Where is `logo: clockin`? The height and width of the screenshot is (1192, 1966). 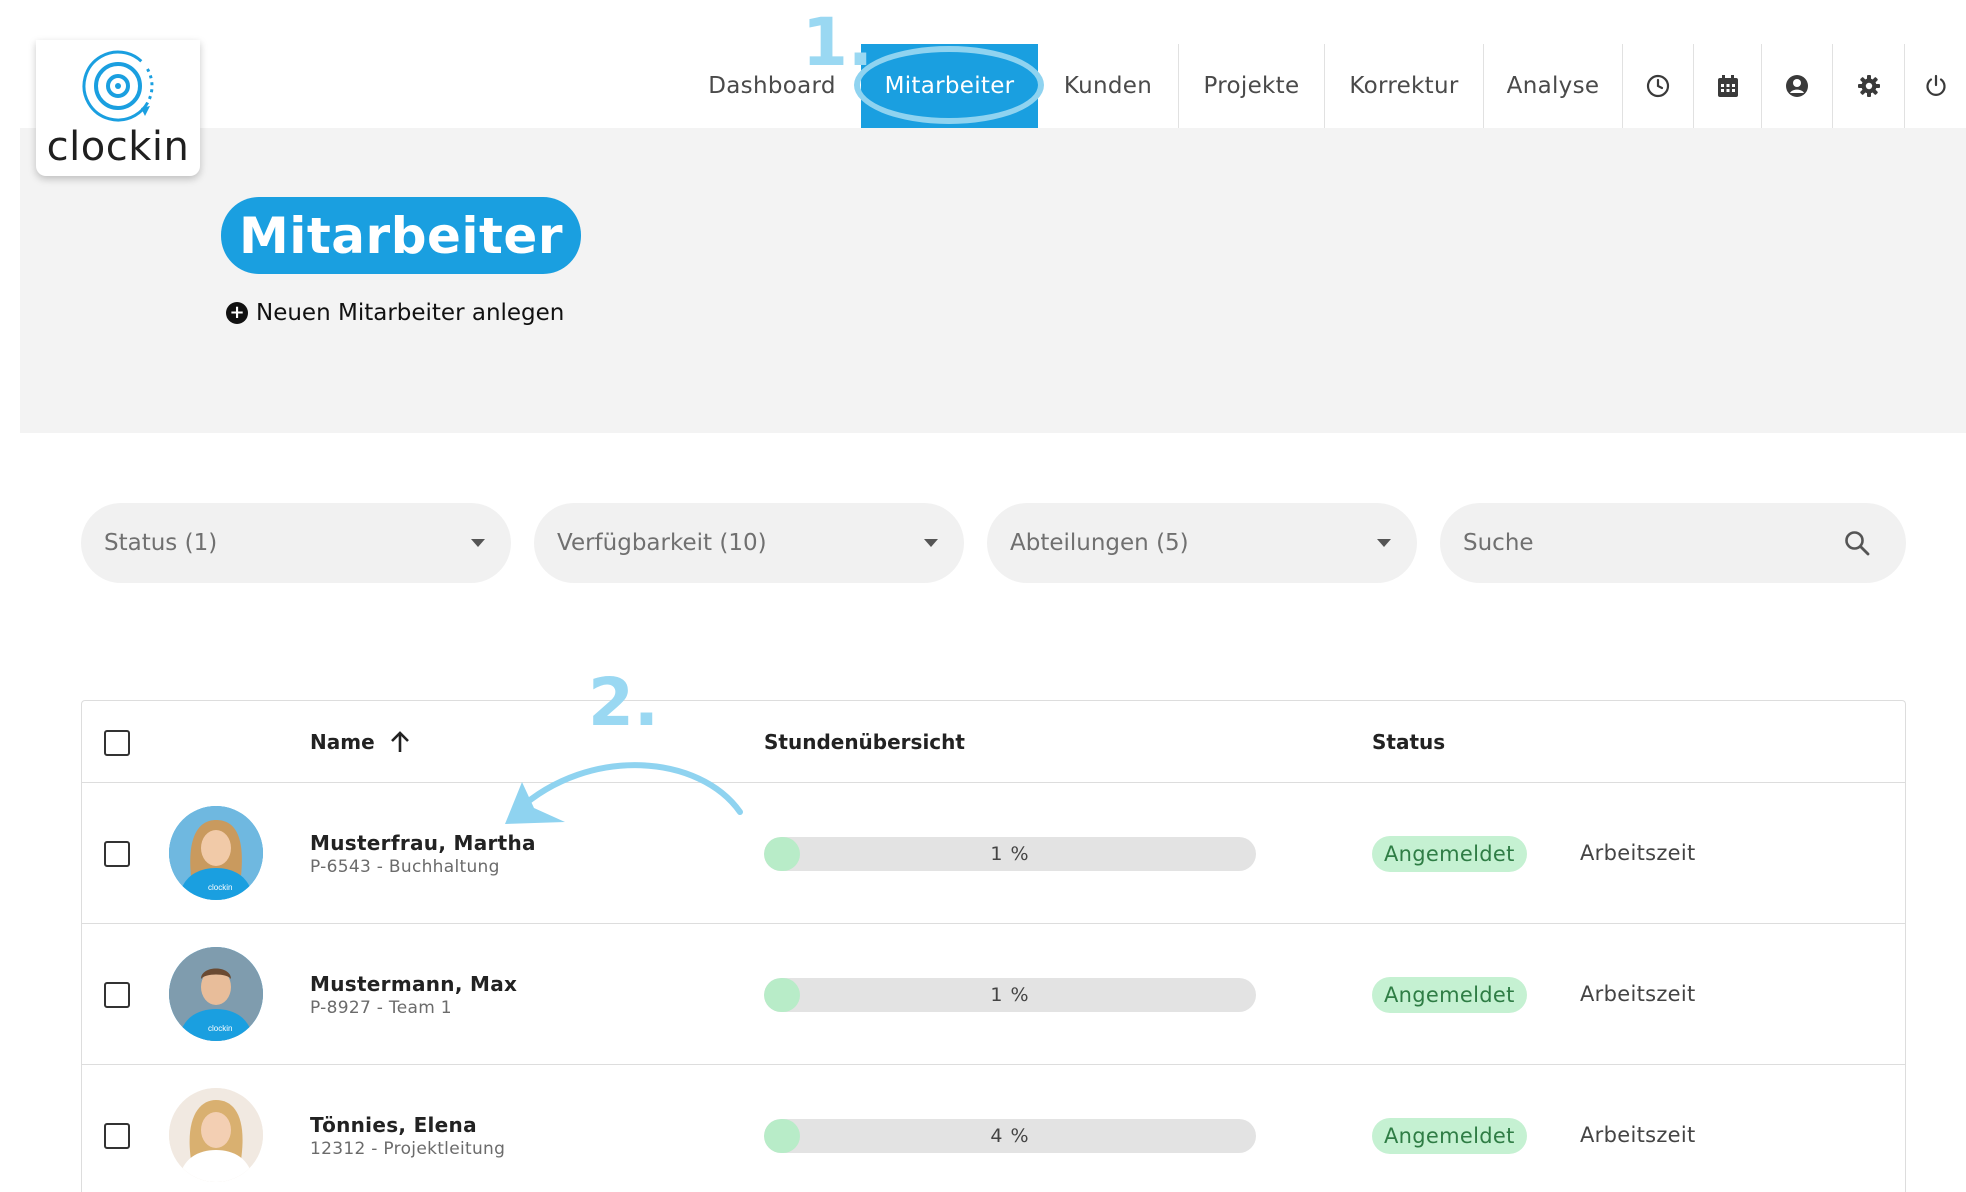
logo: clockin is located at coordinates (118, 108).